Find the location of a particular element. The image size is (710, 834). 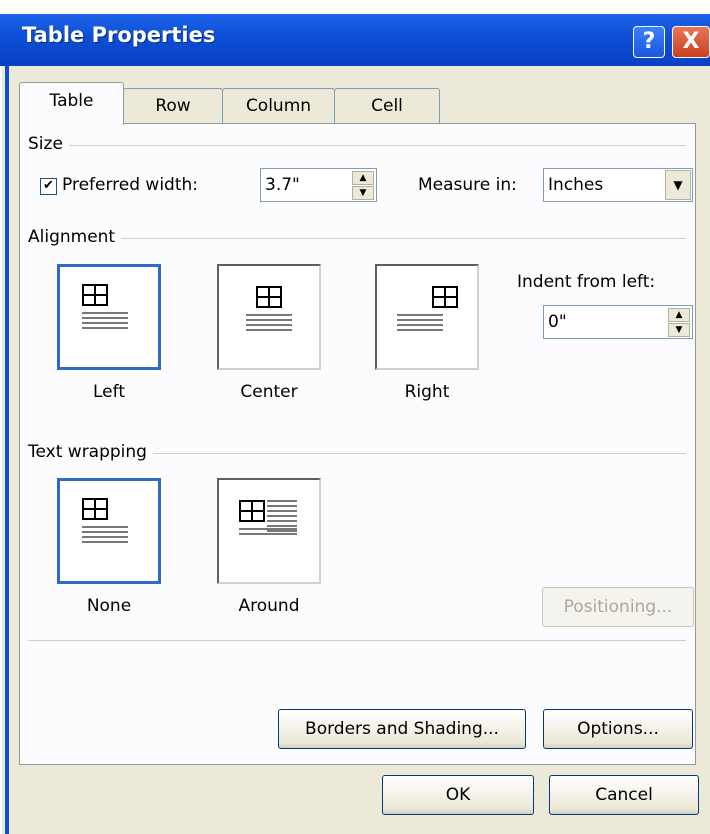

table-align-center-icon is located at coordinates (269, 297).